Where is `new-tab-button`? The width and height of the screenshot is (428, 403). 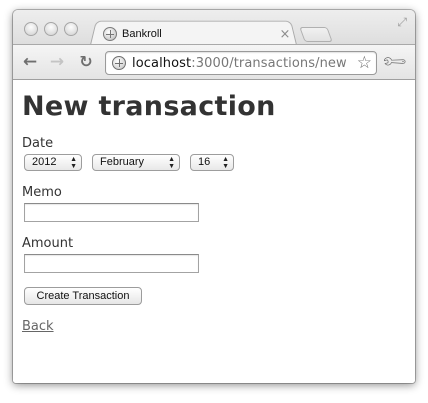 new-tab-button is located at coordinates (316, 34).